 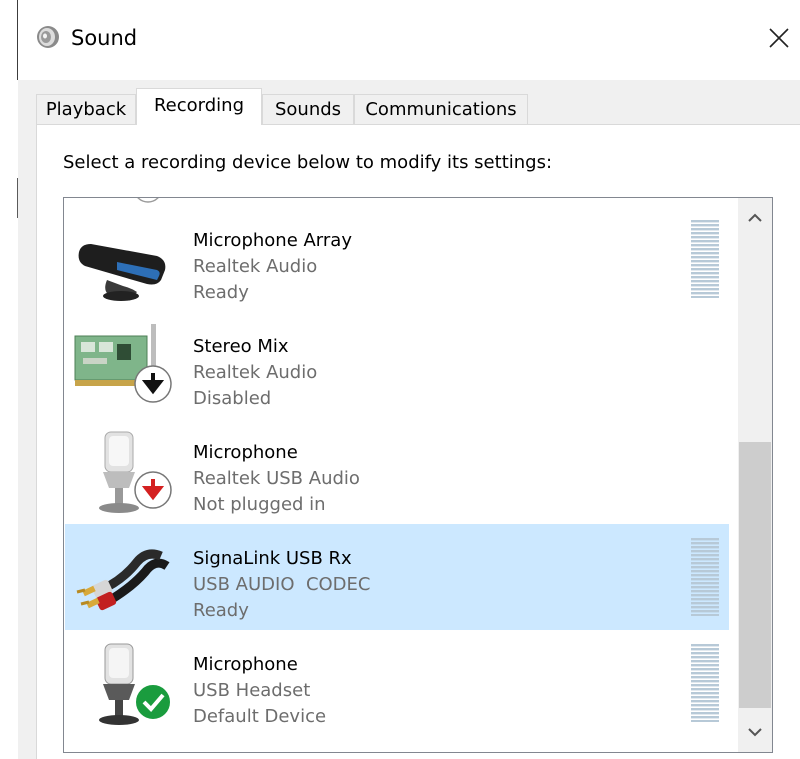 What do you see at coordinates (199, 106) in the screenshot?
I see `tab-recording: Recording` at bounding box center [199, 106].